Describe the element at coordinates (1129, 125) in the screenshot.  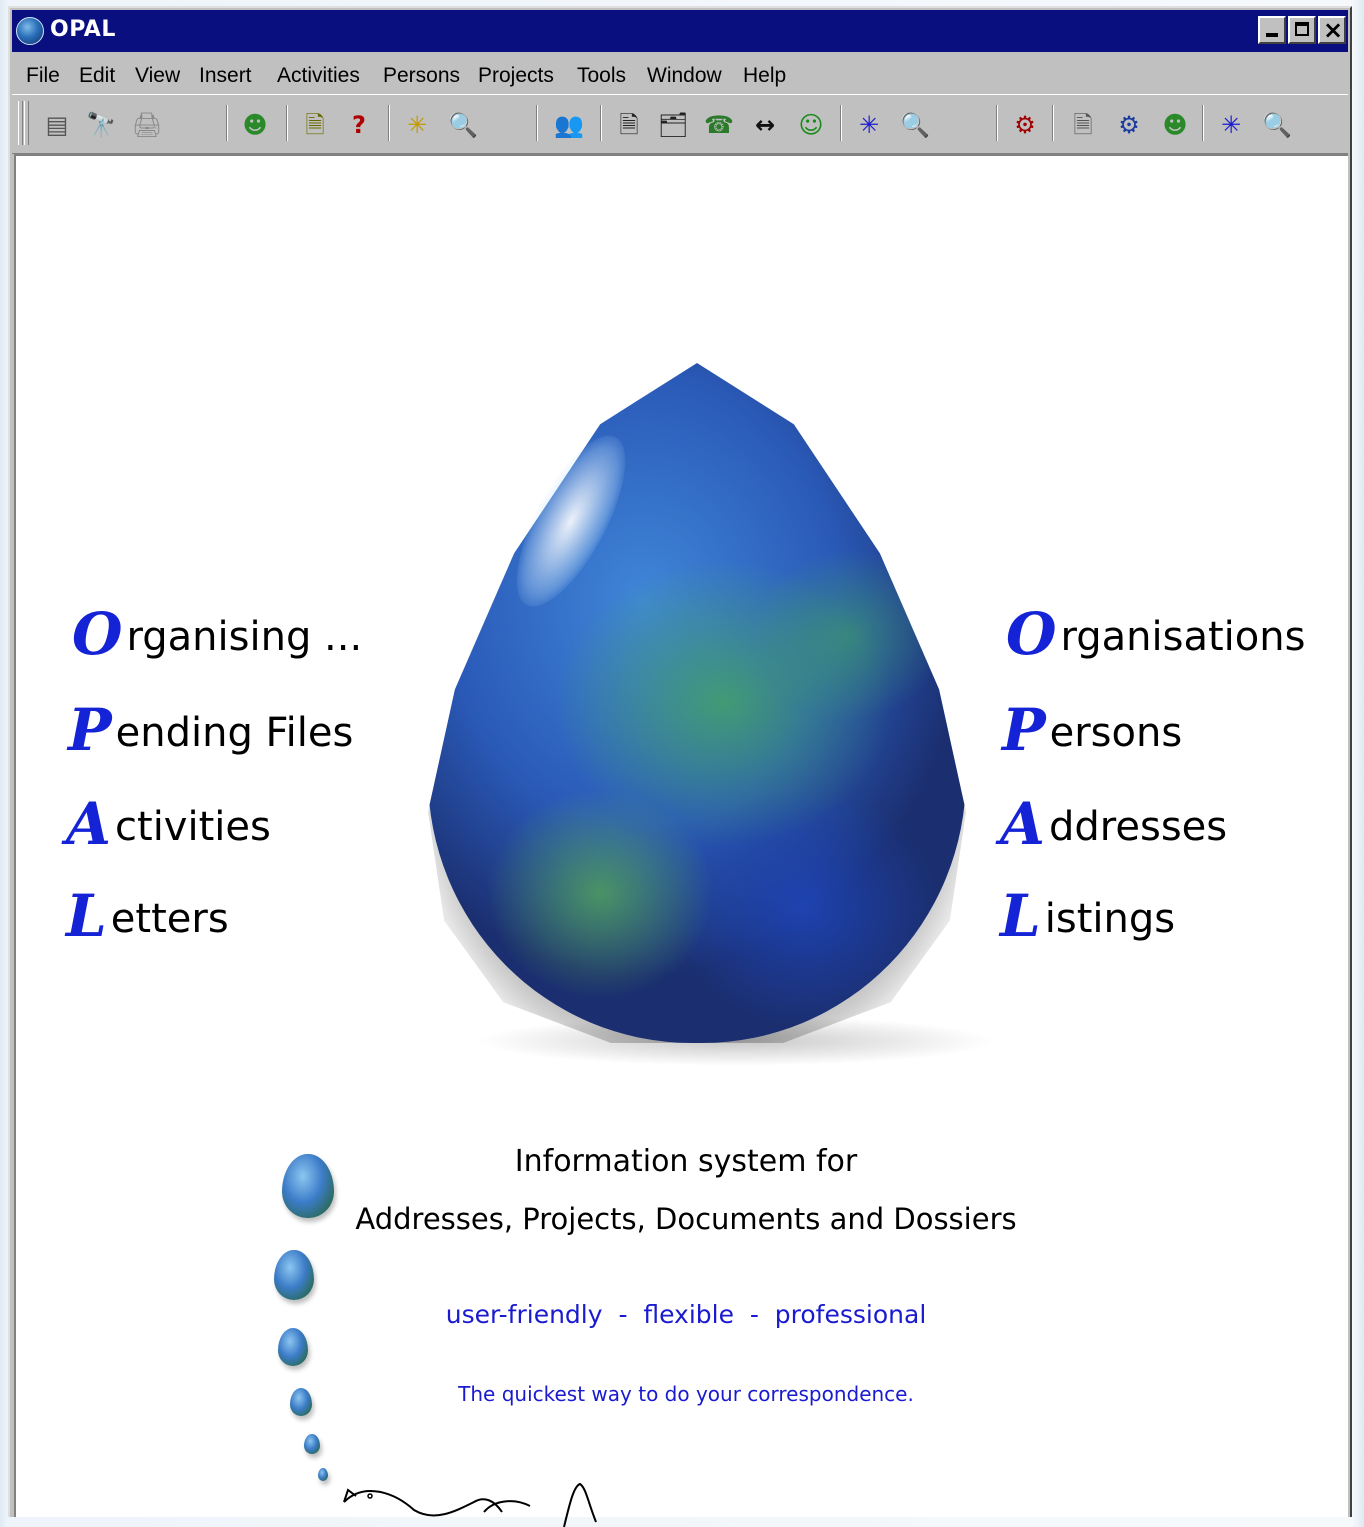
I see `project-gears-icon: ⚙` at that location.